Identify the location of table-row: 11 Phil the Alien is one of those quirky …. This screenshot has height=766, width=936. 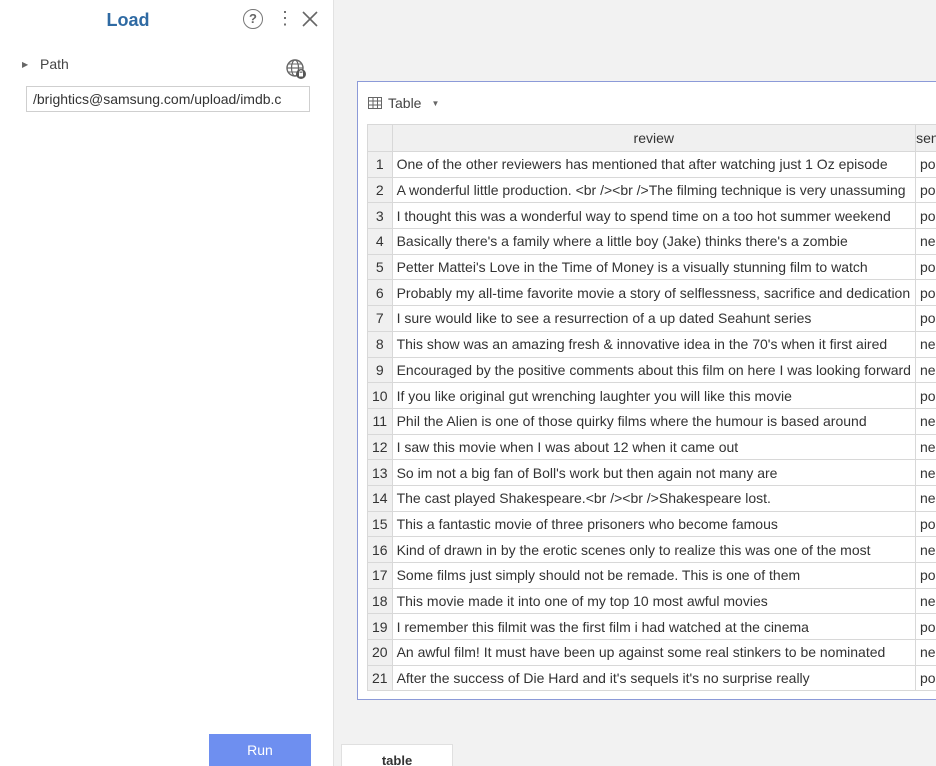
(651, 421).